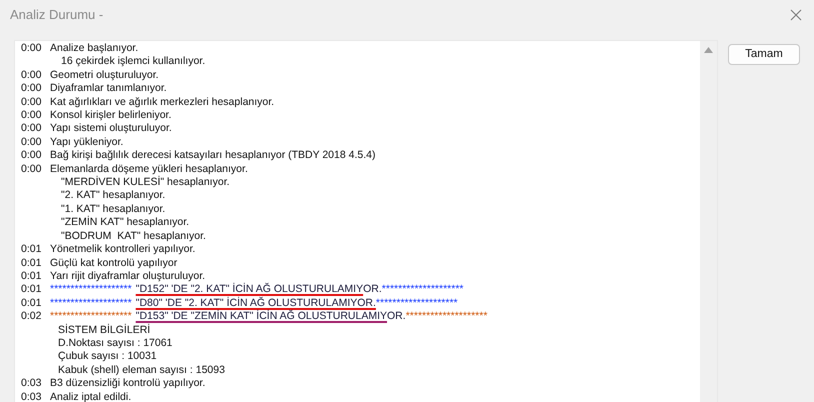 Image resolution: width=814 pixels, height=402 pixels. What do you see at coordinates (133, 61) in the screenshot?
I see `log-detail: 16 çekirdek işlemci kullanılıyor.` at bounding box center [133, 61].